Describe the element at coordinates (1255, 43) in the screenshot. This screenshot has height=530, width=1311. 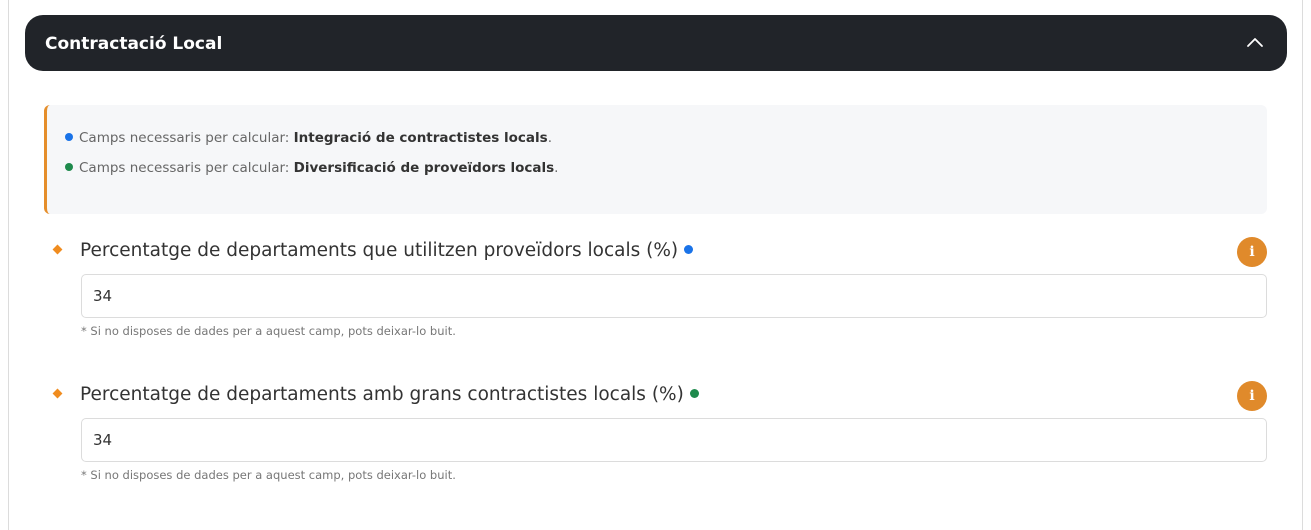
I see `chevron-up-icon` at that location.